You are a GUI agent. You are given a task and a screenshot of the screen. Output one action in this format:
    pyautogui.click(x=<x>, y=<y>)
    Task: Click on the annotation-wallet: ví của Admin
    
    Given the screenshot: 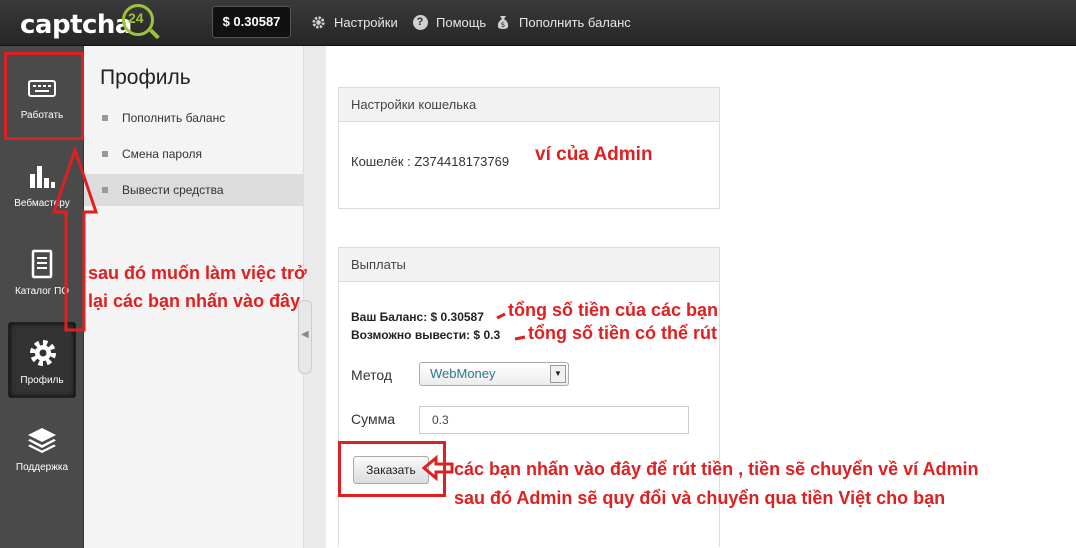 What is the action you would take?
    pyautogui.click(x=594, y=154)
    